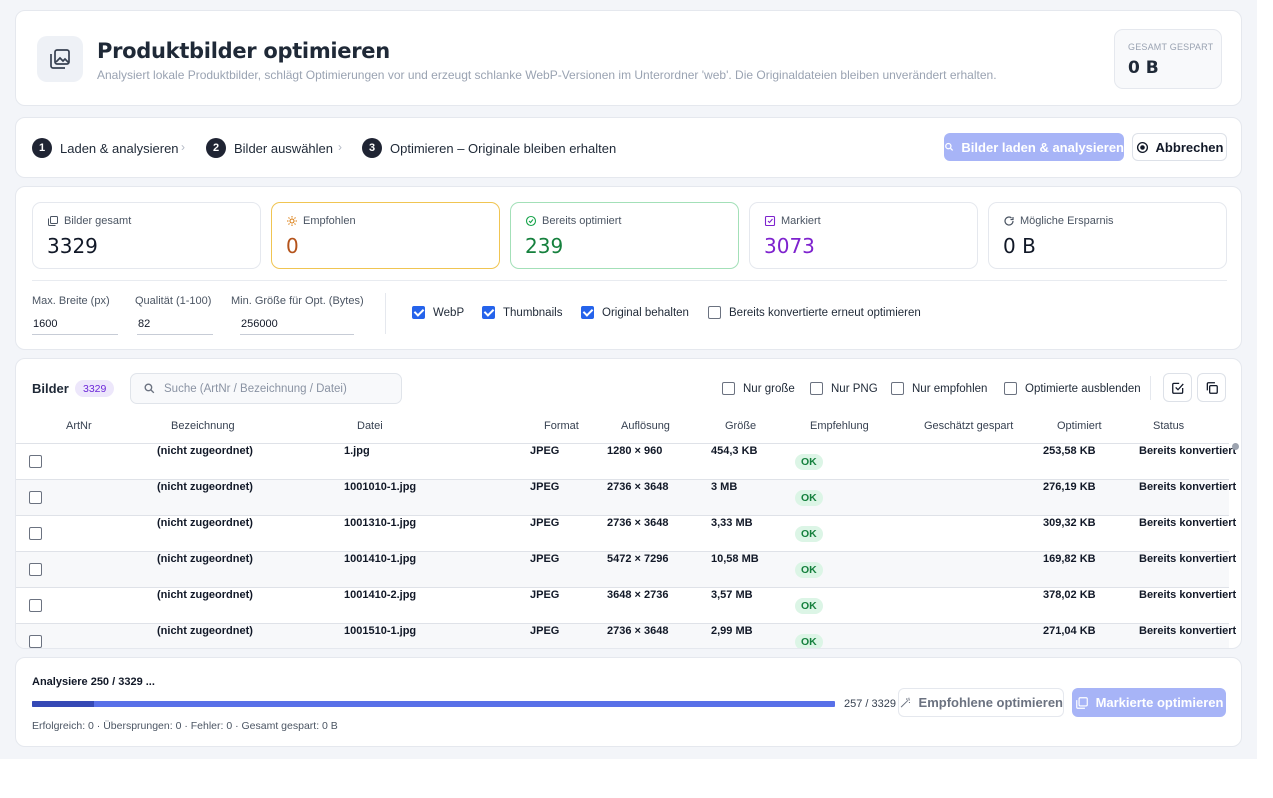 The height and width of the screenshot is (798, 1273). I want to click on optimize-marked-button: Markierte optimieren, so click(1149, 702).